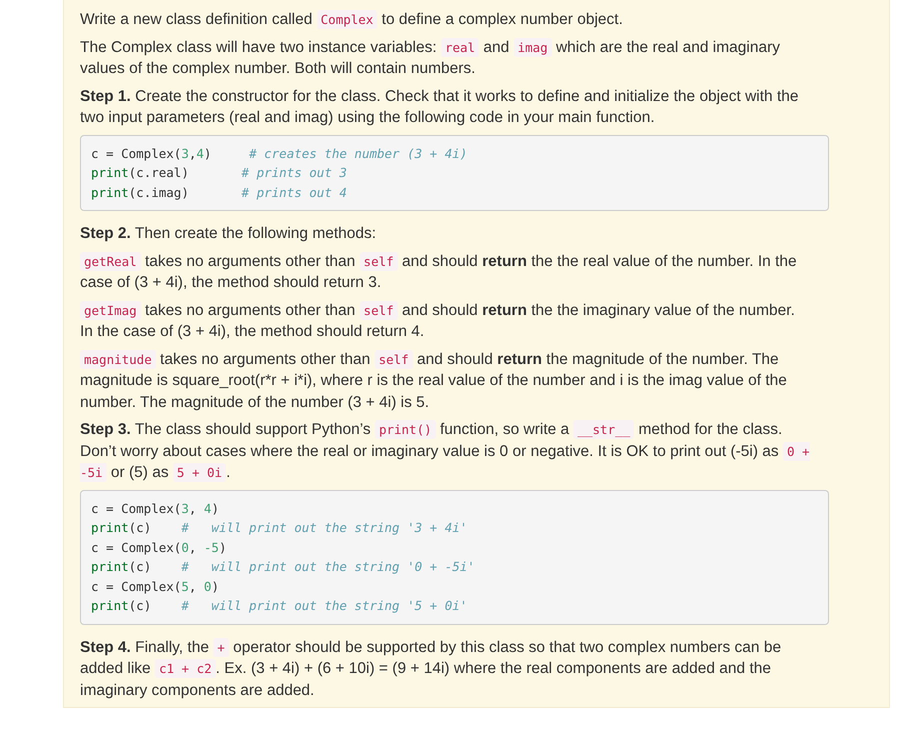 Image resolution: width=902 pixels, height=729 pixels. I want to click on paragraph: Write a new class definition called Complex to define a complex number object., so click(352, 19).